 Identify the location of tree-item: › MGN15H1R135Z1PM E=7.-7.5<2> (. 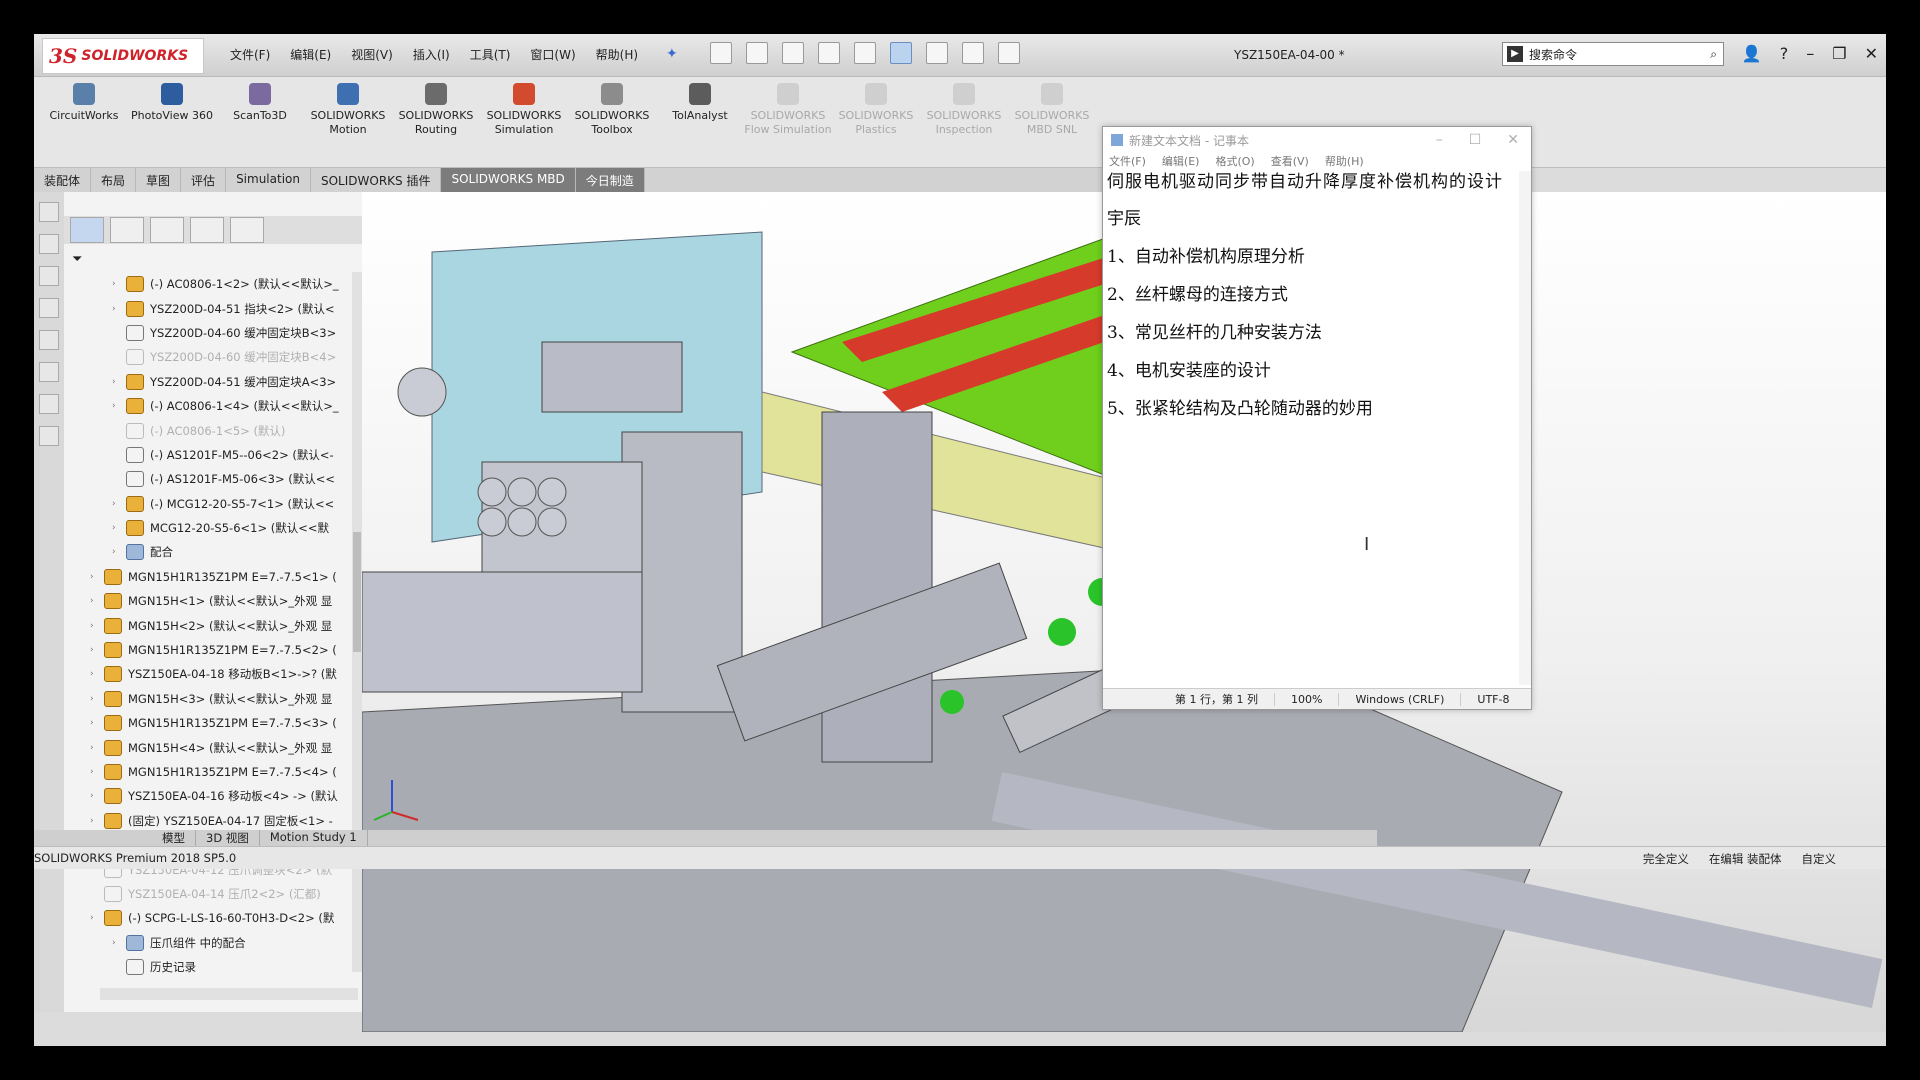
(208, 650).